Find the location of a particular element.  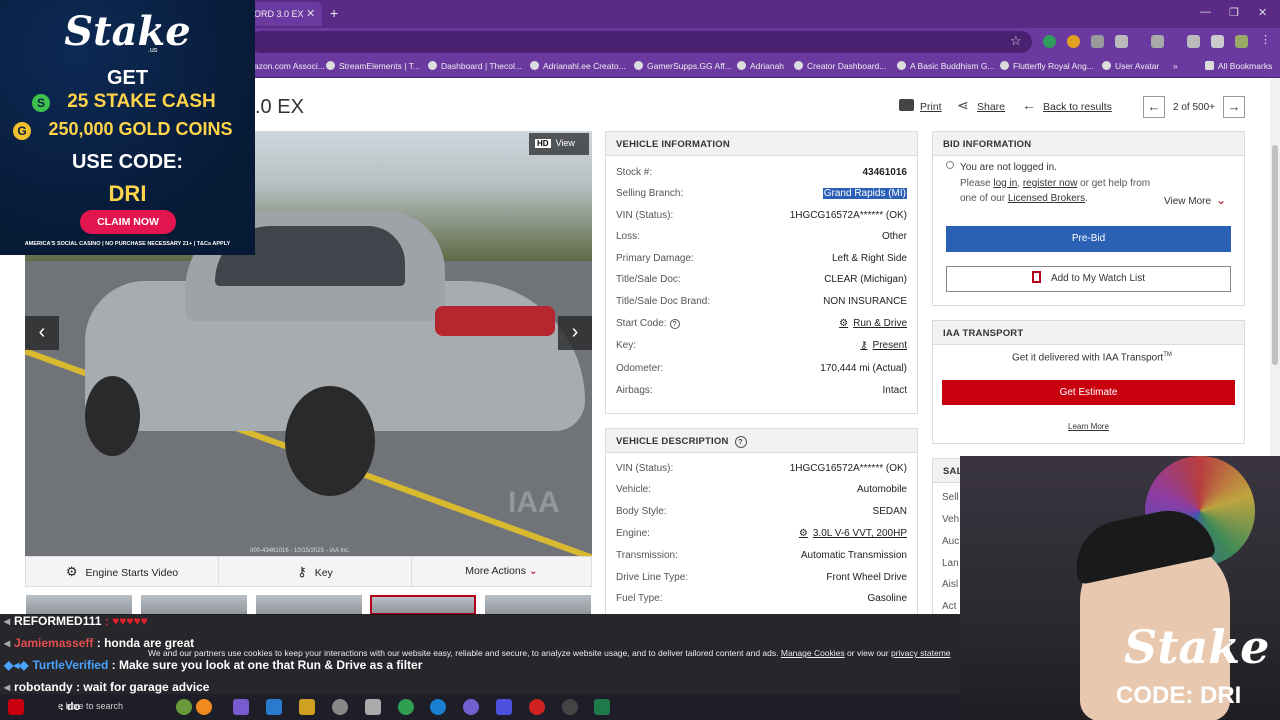

obs-icon is located at coordinates (570, 707).